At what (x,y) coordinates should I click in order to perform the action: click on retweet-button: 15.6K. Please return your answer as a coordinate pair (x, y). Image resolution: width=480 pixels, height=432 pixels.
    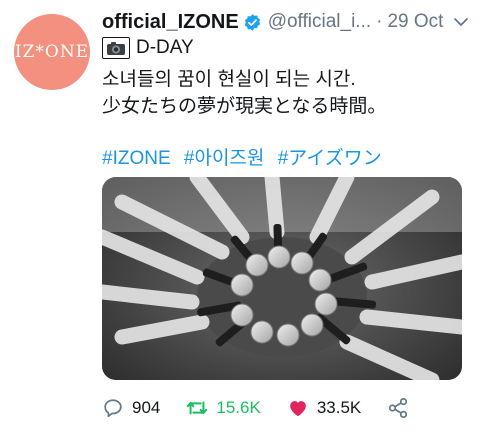
    Looking at the image, I should click on (223, 408).